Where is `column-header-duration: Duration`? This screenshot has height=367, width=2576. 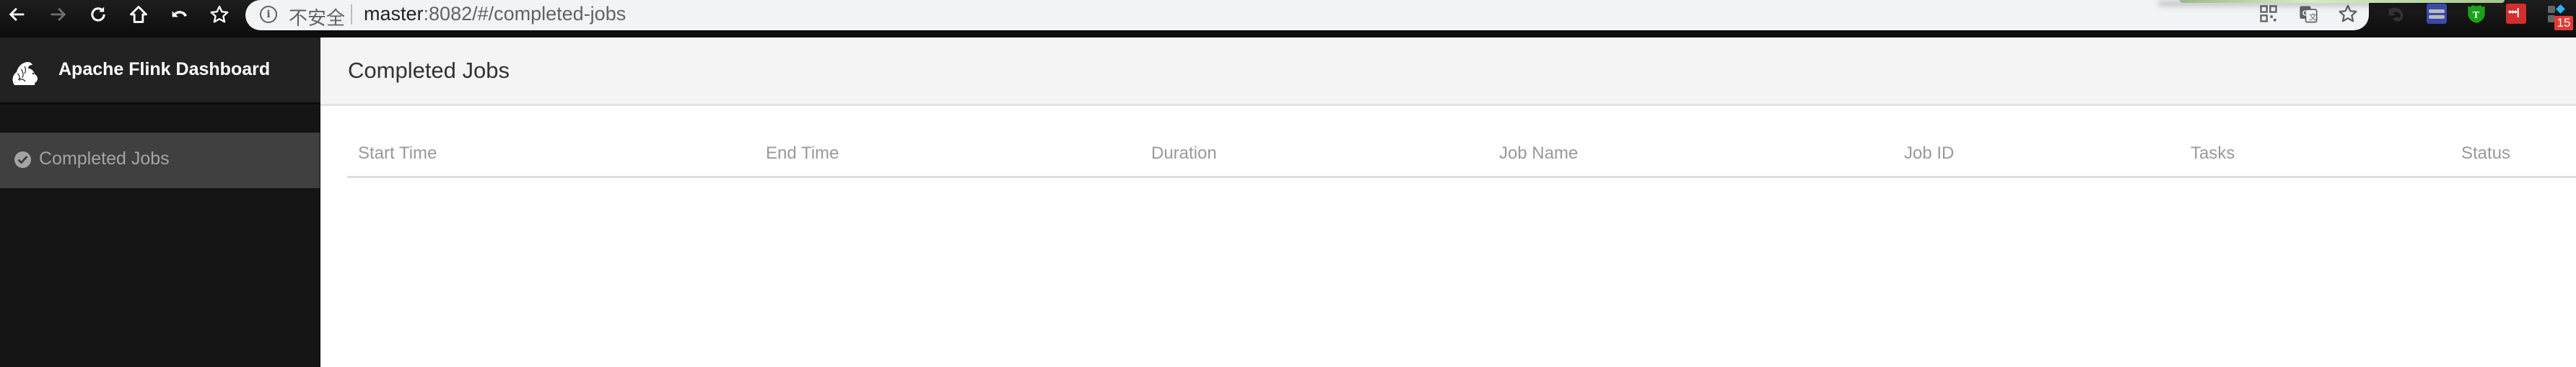 column-header-duration: Duration is located at coordinates (1184, 153).